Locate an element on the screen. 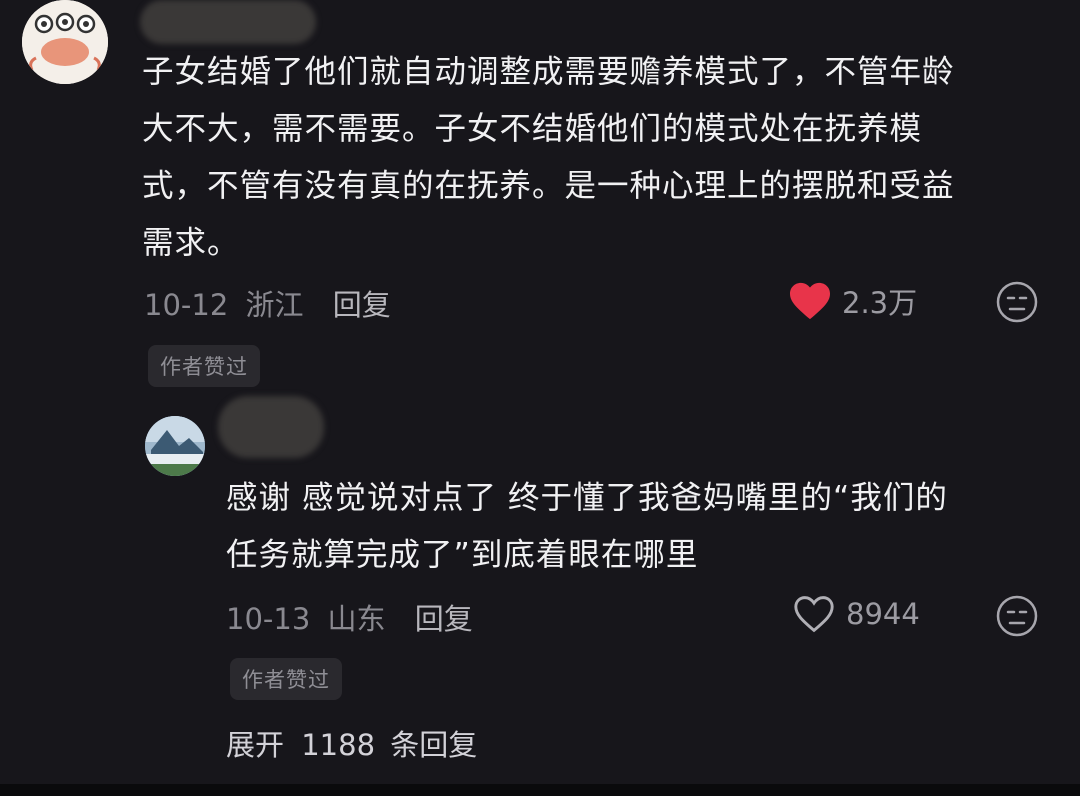  comment-like-button: 2.3万 is located at coordinates (852, 301).